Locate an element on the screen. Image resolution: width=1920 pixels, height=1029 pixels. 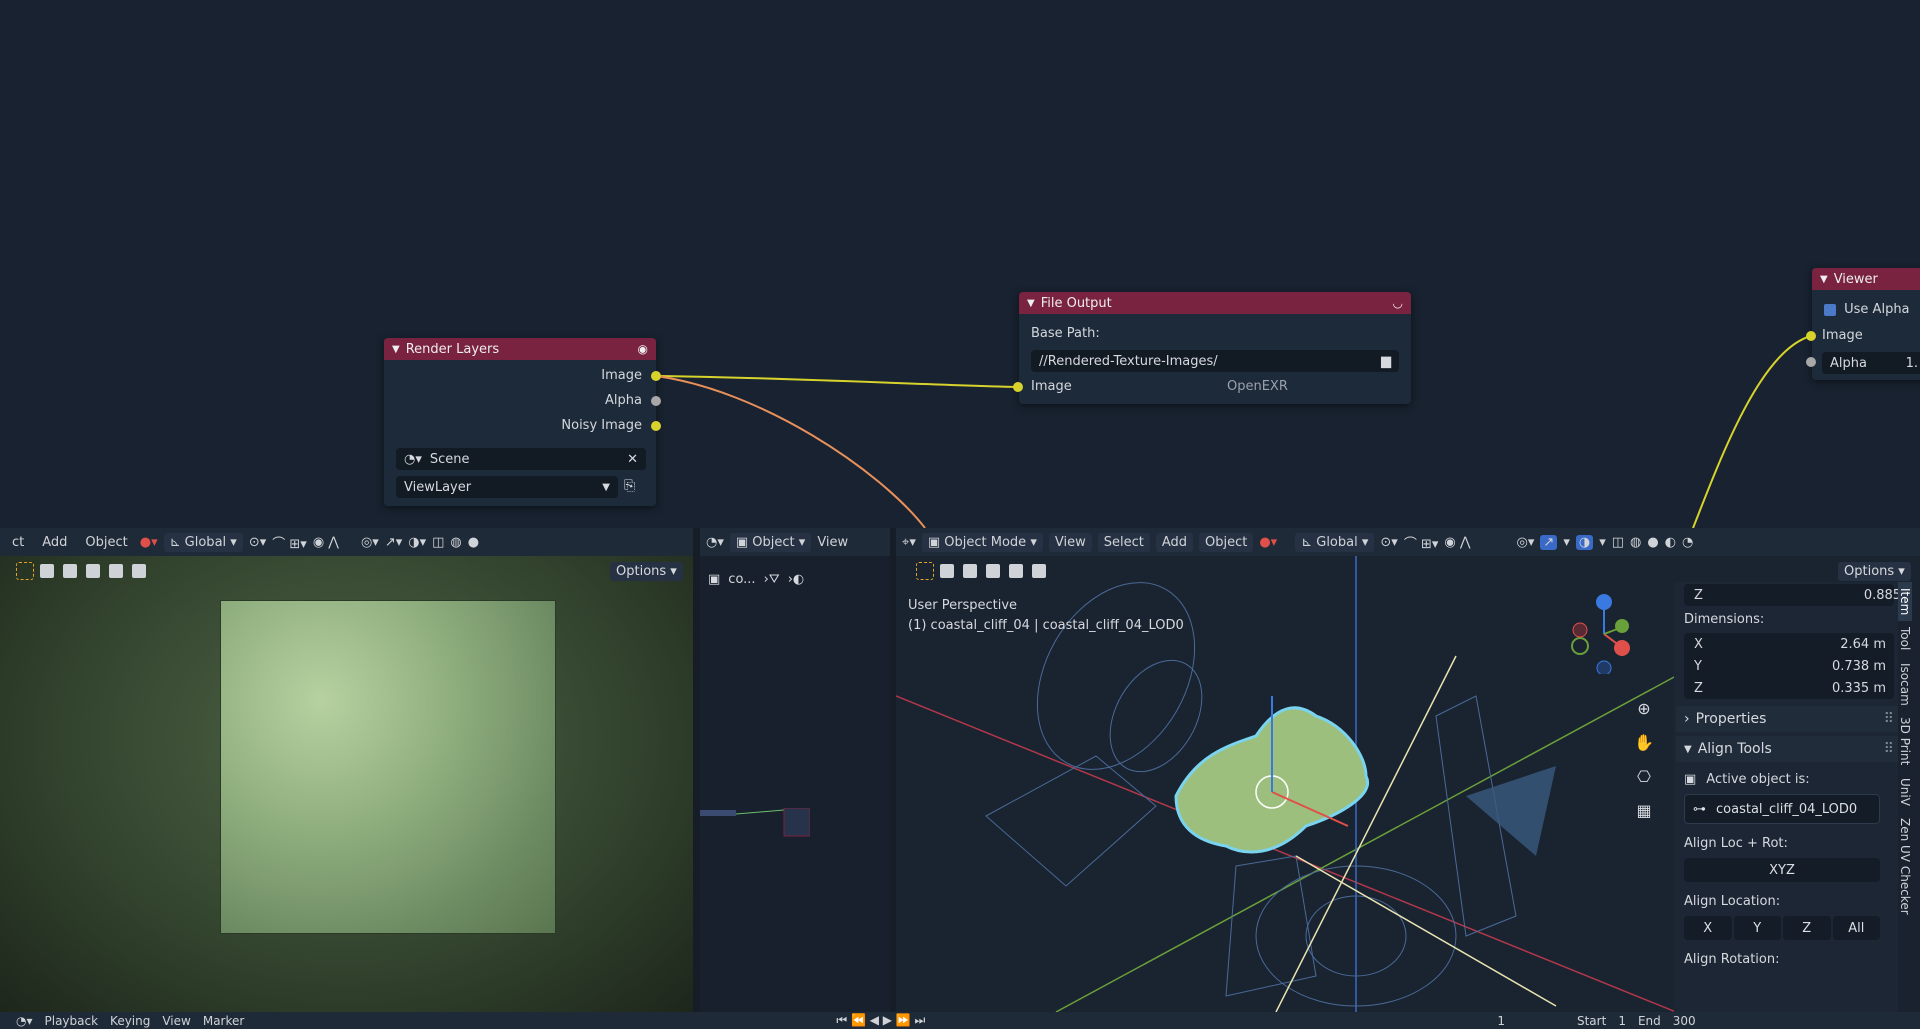
socket-viewer-alpha-in is located at coordinates (1811, 362).